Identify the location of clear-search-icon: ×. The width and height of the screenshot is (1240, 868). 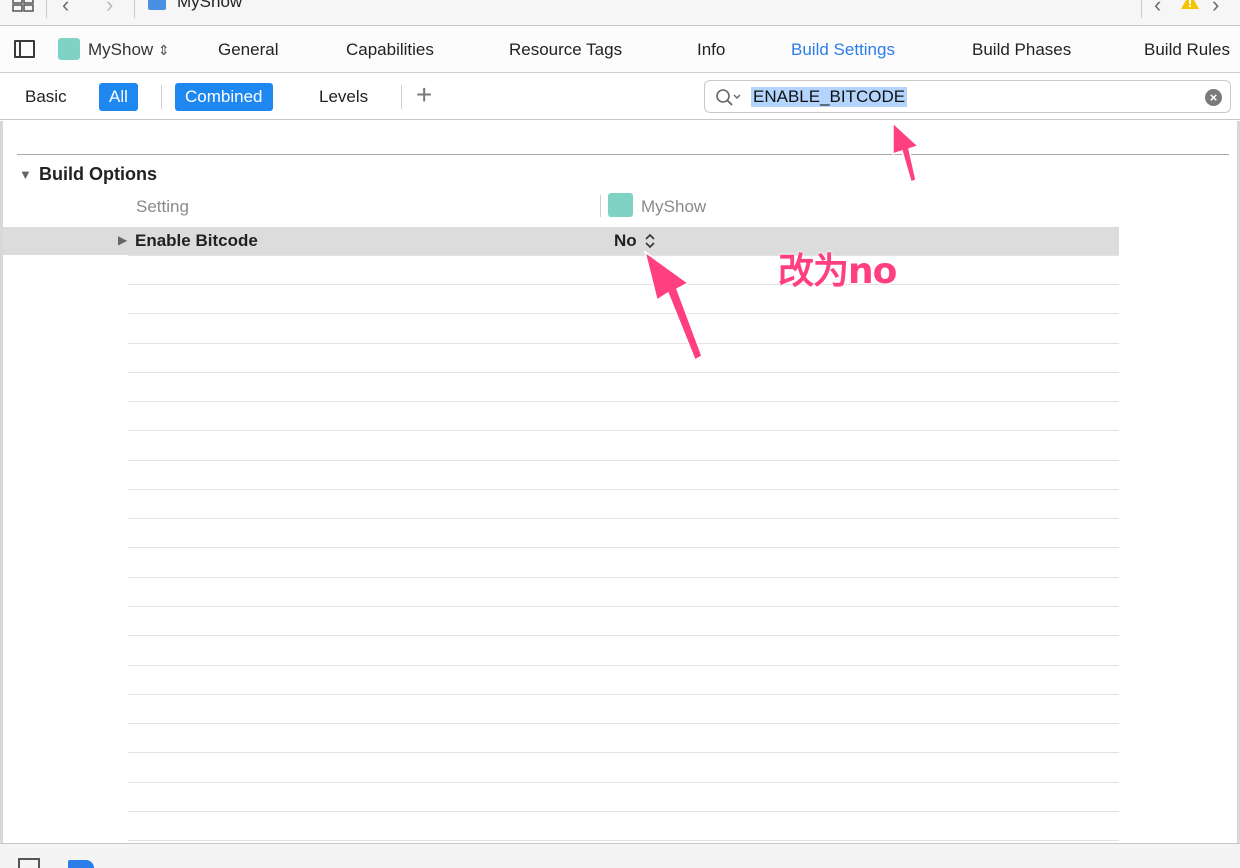
(1213, 97).